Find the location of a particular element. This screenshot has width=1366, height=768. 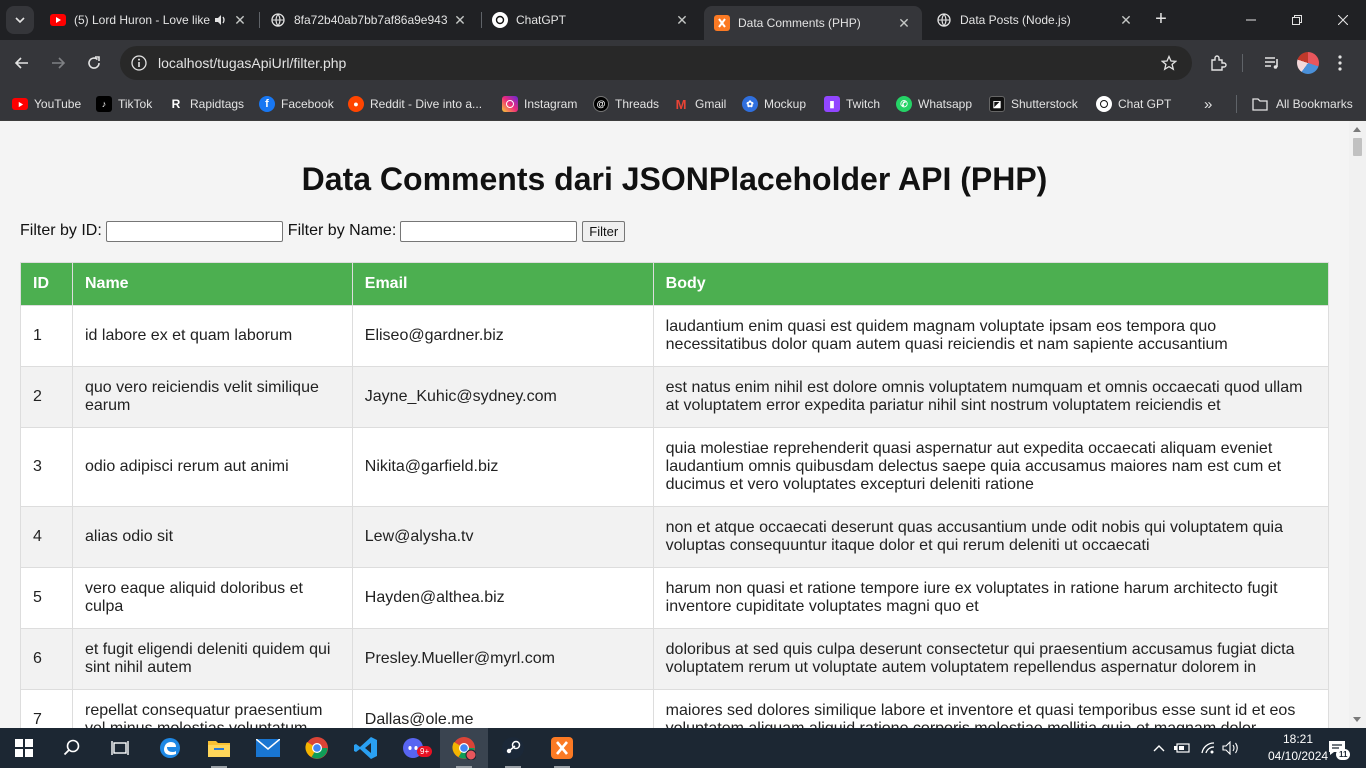

tab-data-posts: Data Posts (Node.js) ✕ is located at coordinates (1035, 20).